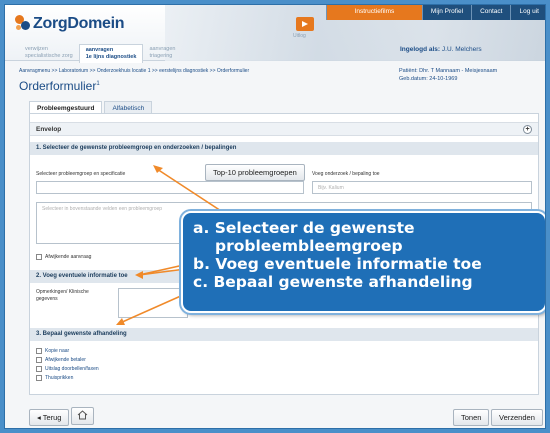  I want to click on callout-line-c: c. Bepaal gewenste afhandeling, so click(333, 282).